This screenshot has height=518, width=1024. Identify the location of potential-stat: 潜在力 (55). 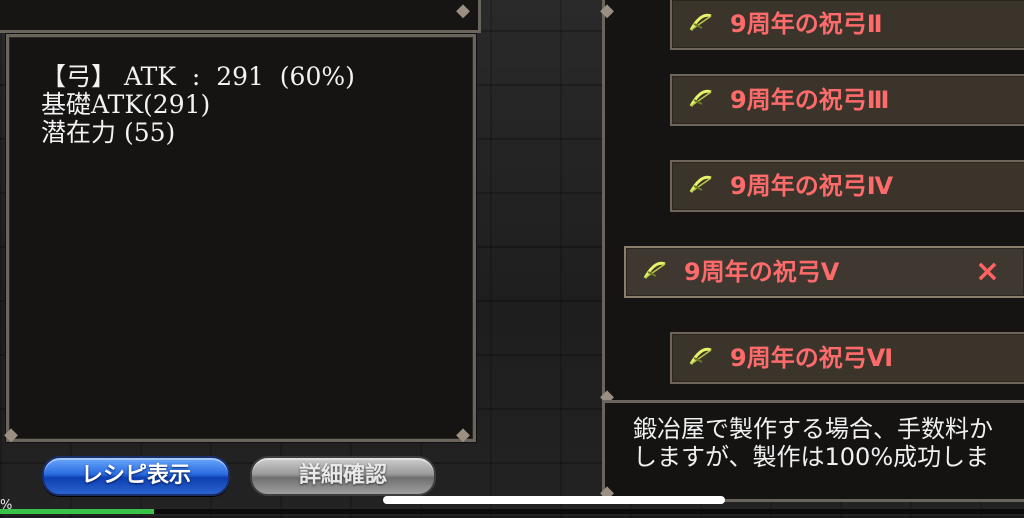
(108, 132).